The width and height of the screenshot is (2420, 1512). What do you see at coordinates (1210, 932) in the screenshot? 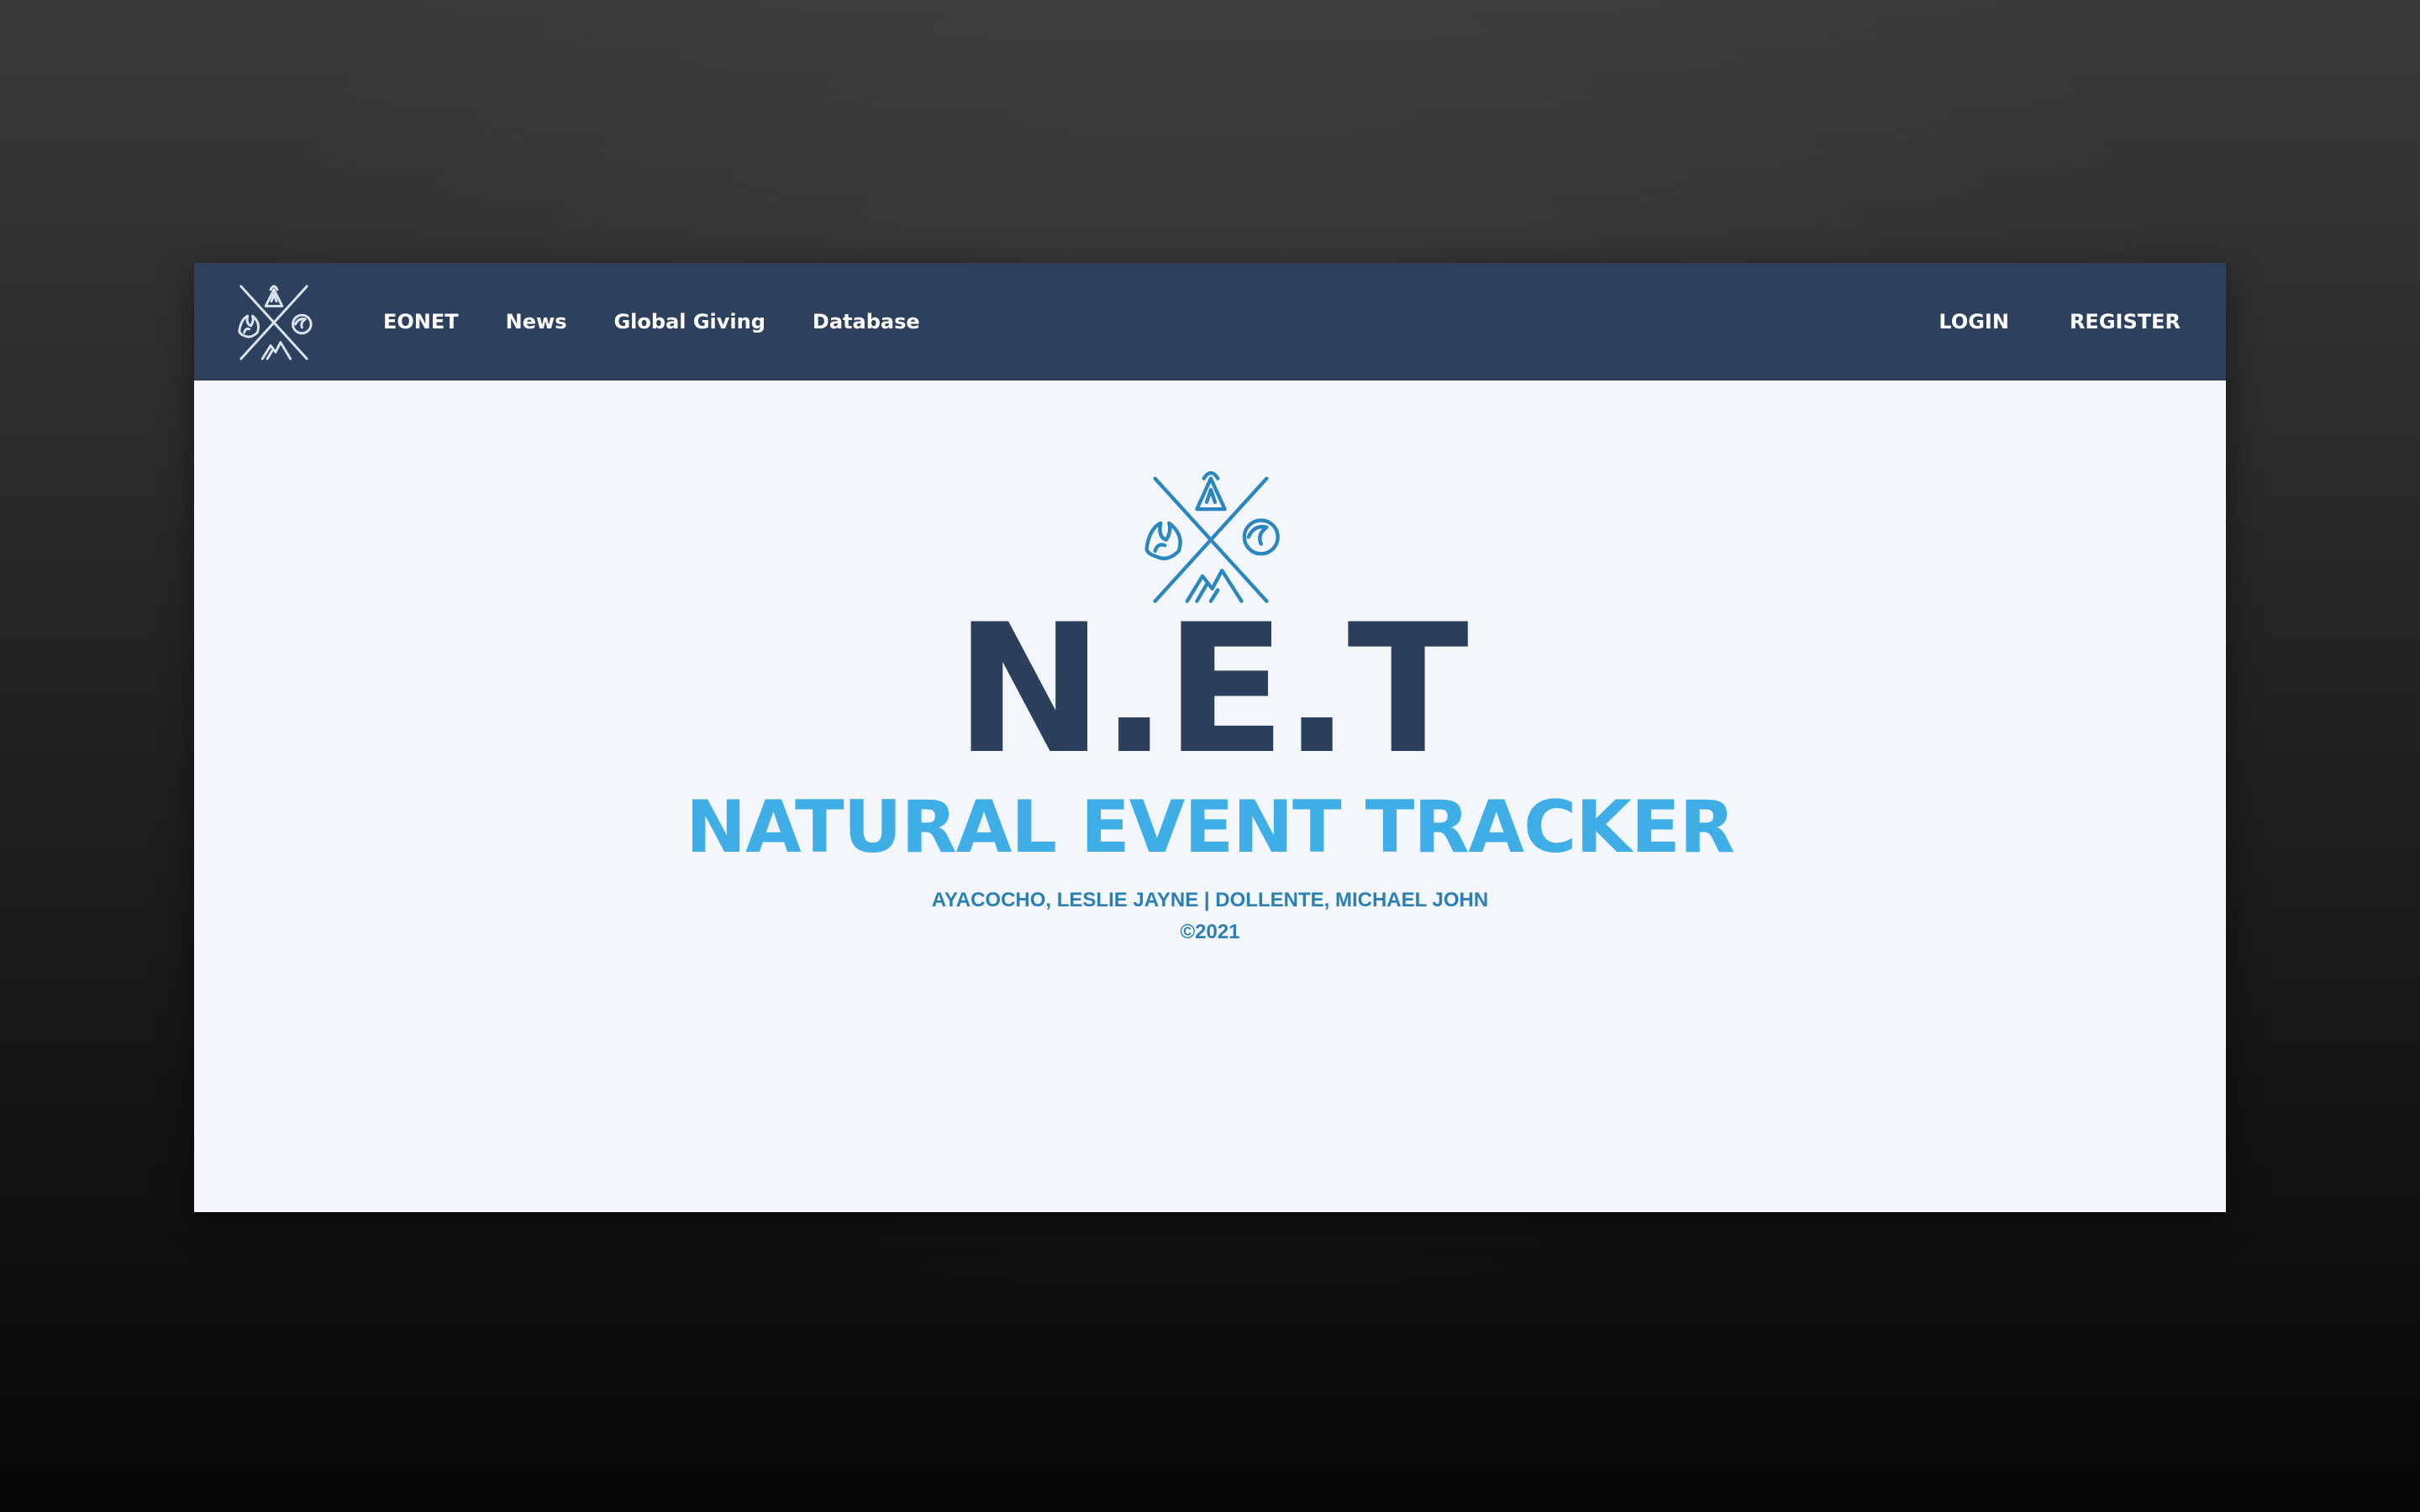
I see `copyright-text: ©2021` at bounding box center [1210, 932].